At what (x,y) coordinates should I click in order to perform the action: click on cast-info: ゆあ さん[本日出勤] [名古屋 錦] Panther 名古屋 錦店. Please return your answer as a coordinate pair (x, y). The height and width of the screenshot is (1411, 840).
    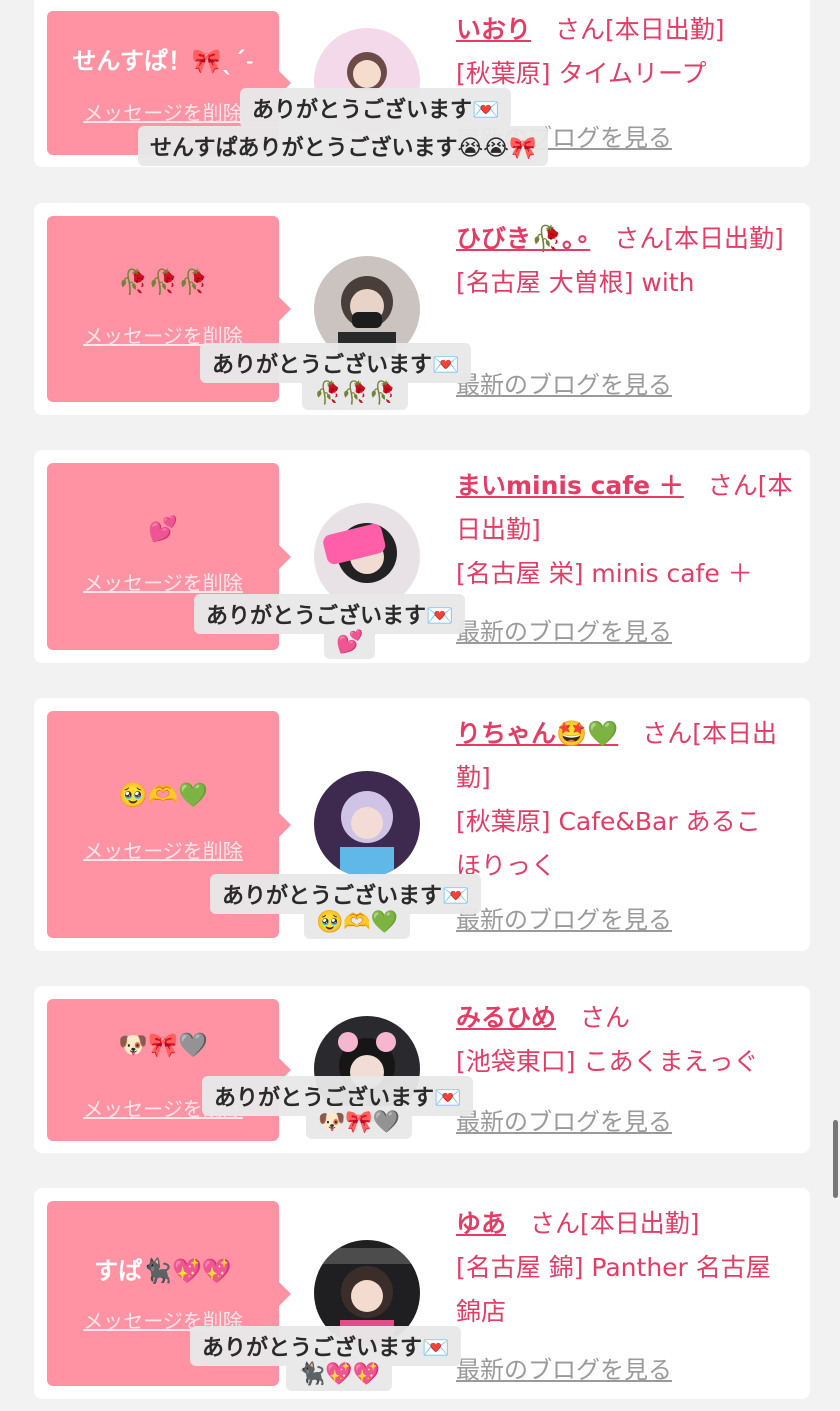
    Looking at the image, I should click on (628, 1268).